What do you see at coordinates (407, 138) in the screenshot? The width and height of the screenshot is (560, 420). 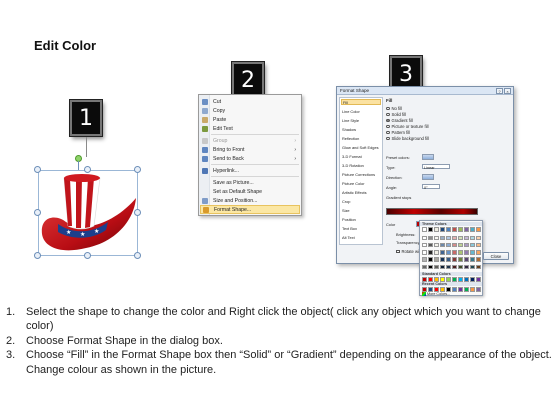 I see `option-slide-background-fill: Slide background fill` at bounding box center [407, 138].